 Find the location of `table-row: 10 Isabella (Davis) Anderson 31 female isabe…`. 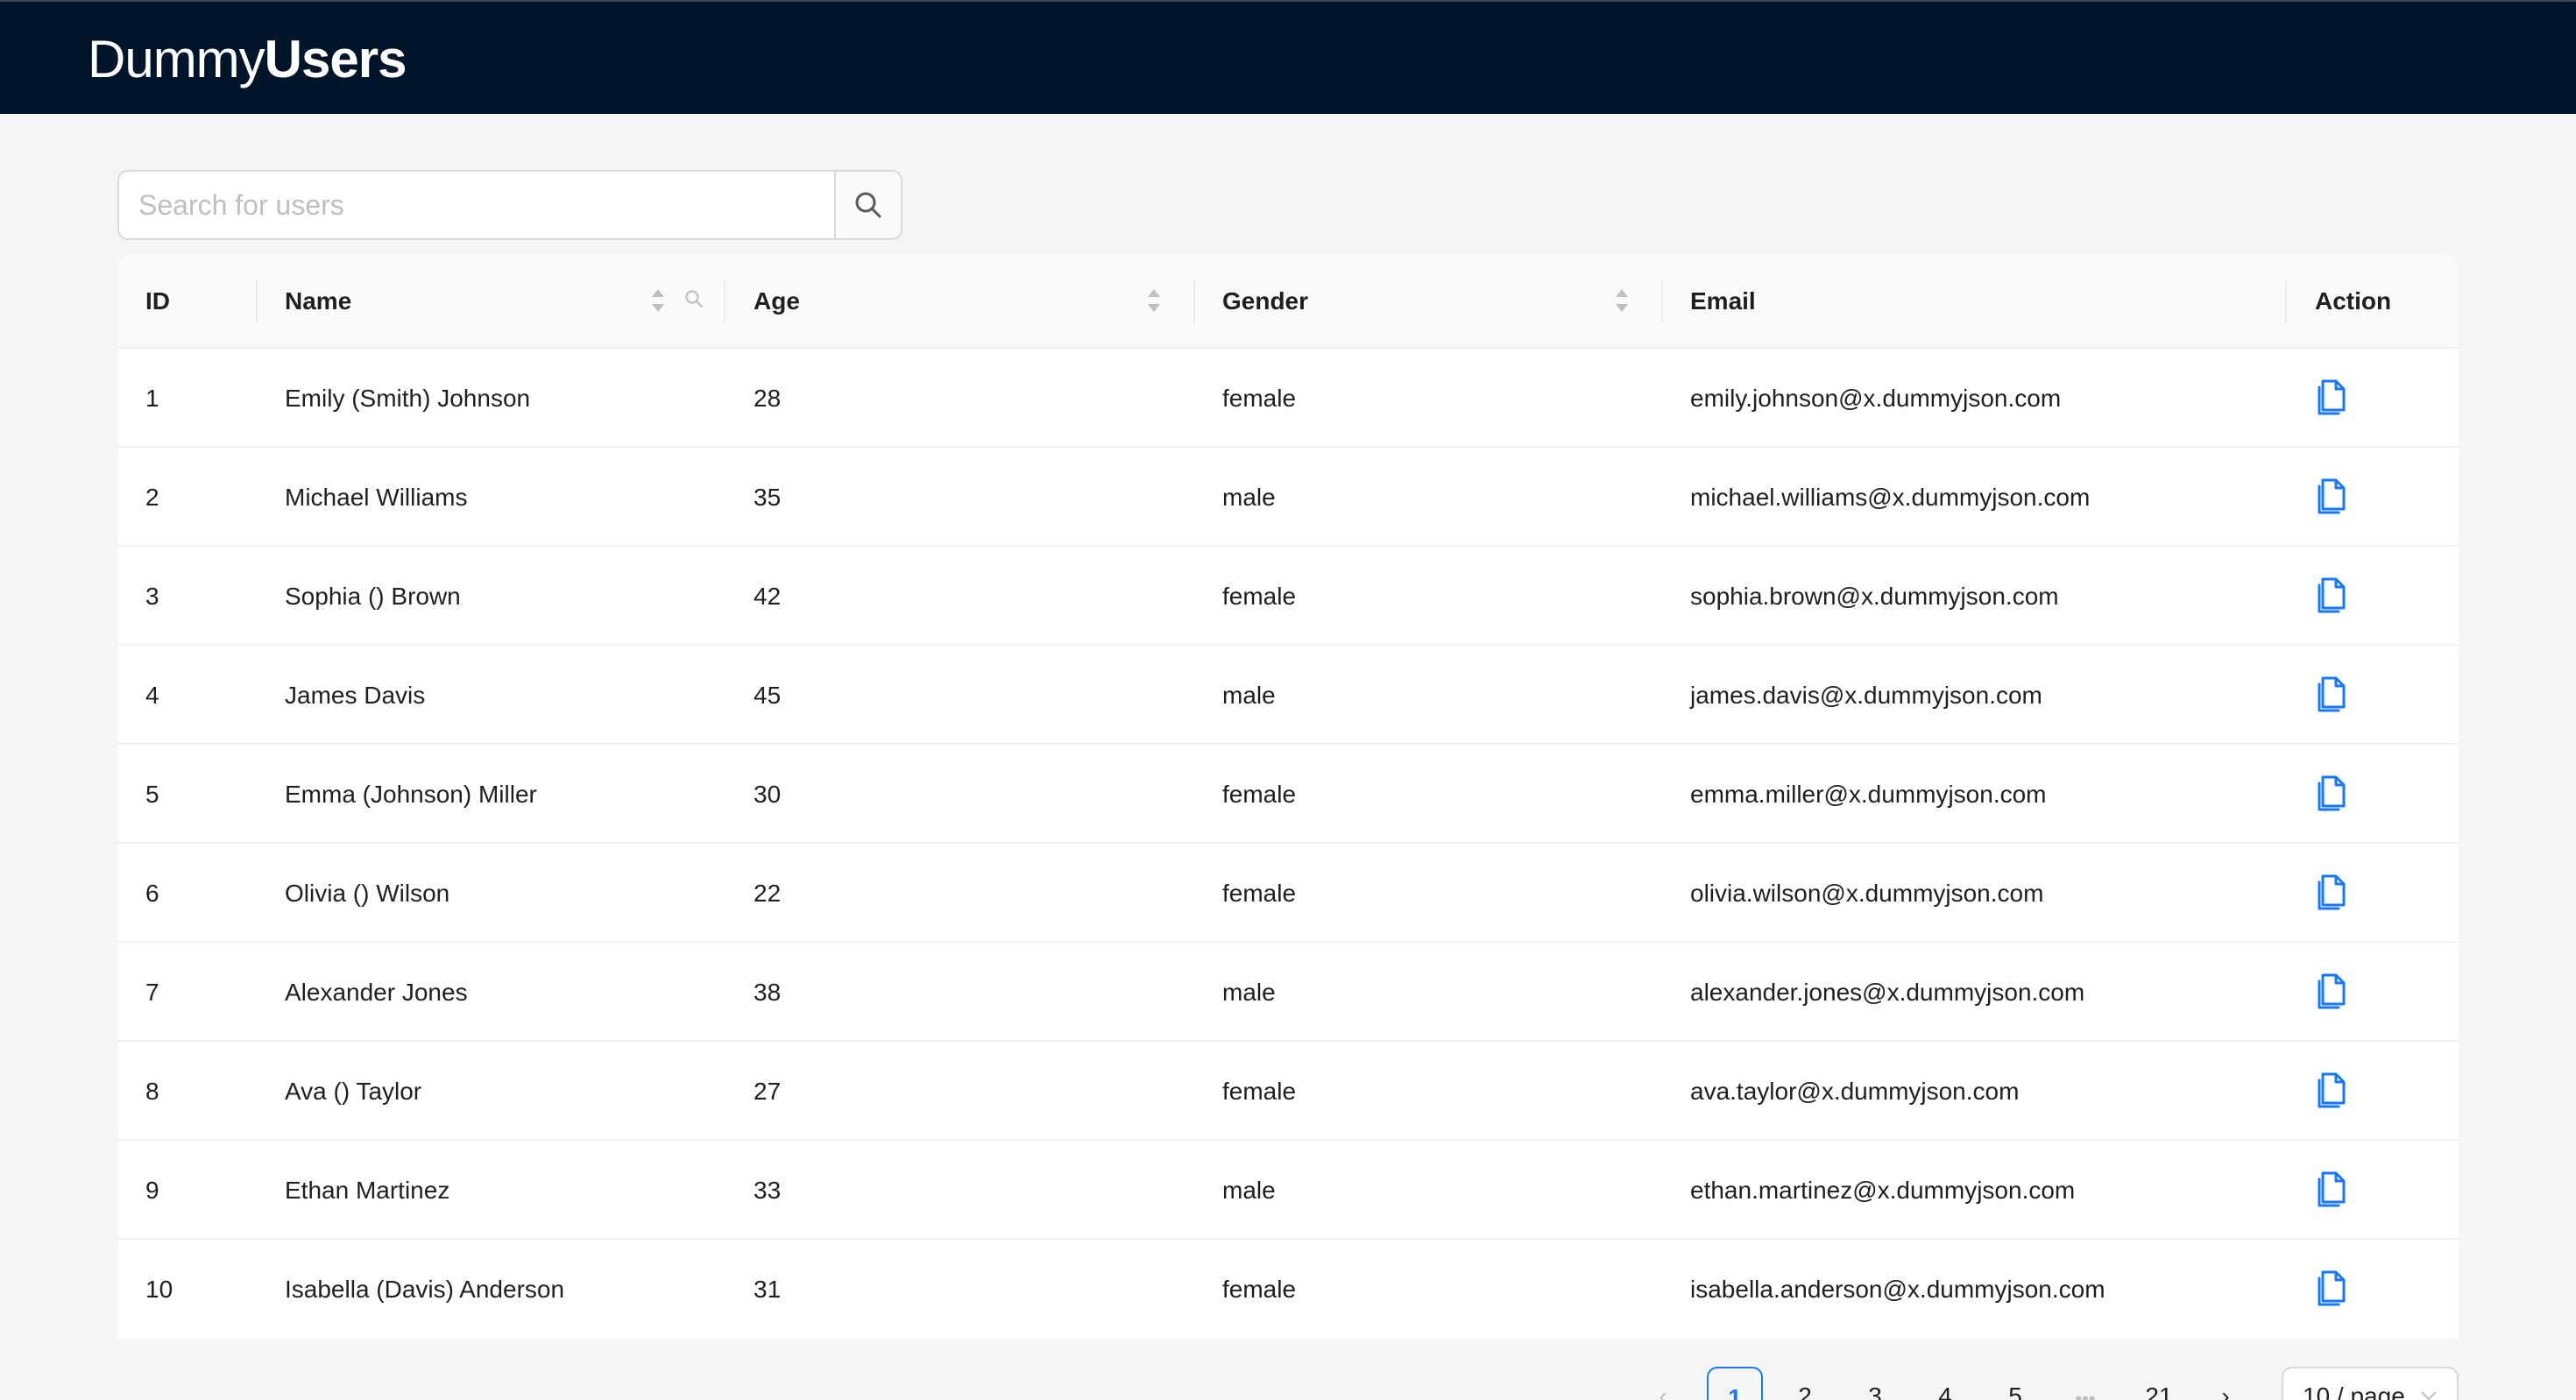

table-row: 10 Isabella (Davis) Anderson 31 female isabe… is located at coordinates (1288, 1289).